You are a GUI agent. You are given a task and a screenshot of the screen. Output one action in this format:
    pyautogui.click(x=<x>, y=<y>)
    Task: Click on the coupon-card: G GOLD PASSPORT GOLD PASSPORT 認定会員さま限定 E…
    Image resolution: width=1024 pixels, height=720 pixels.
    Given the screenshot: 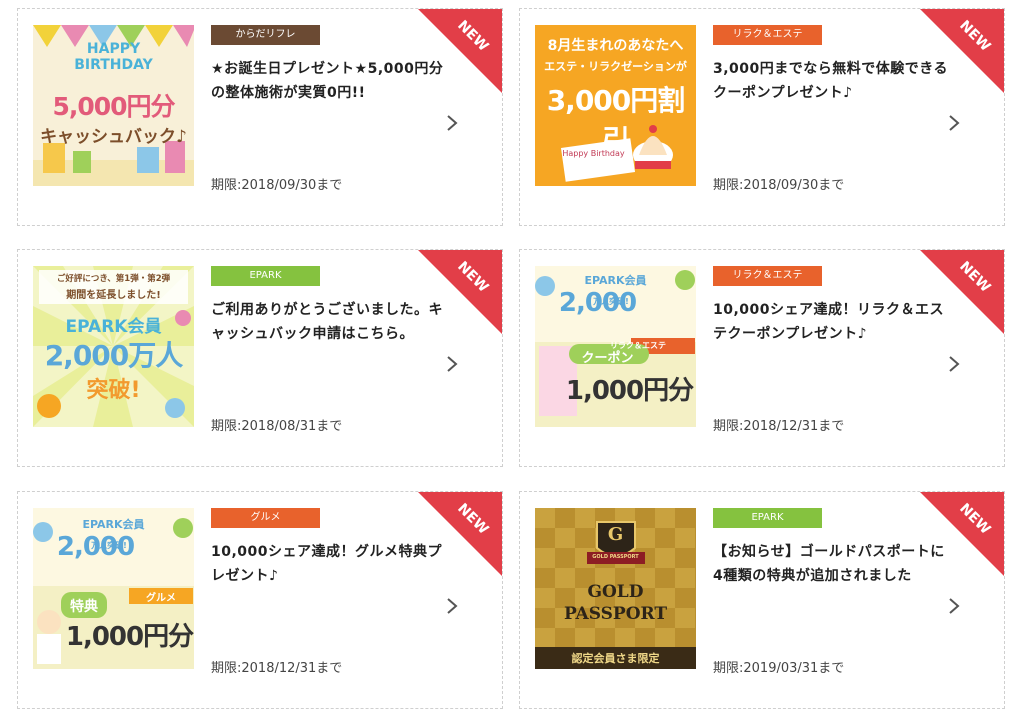 What is the action you would take?
    pyautogui.click(x=762, y=600)
    